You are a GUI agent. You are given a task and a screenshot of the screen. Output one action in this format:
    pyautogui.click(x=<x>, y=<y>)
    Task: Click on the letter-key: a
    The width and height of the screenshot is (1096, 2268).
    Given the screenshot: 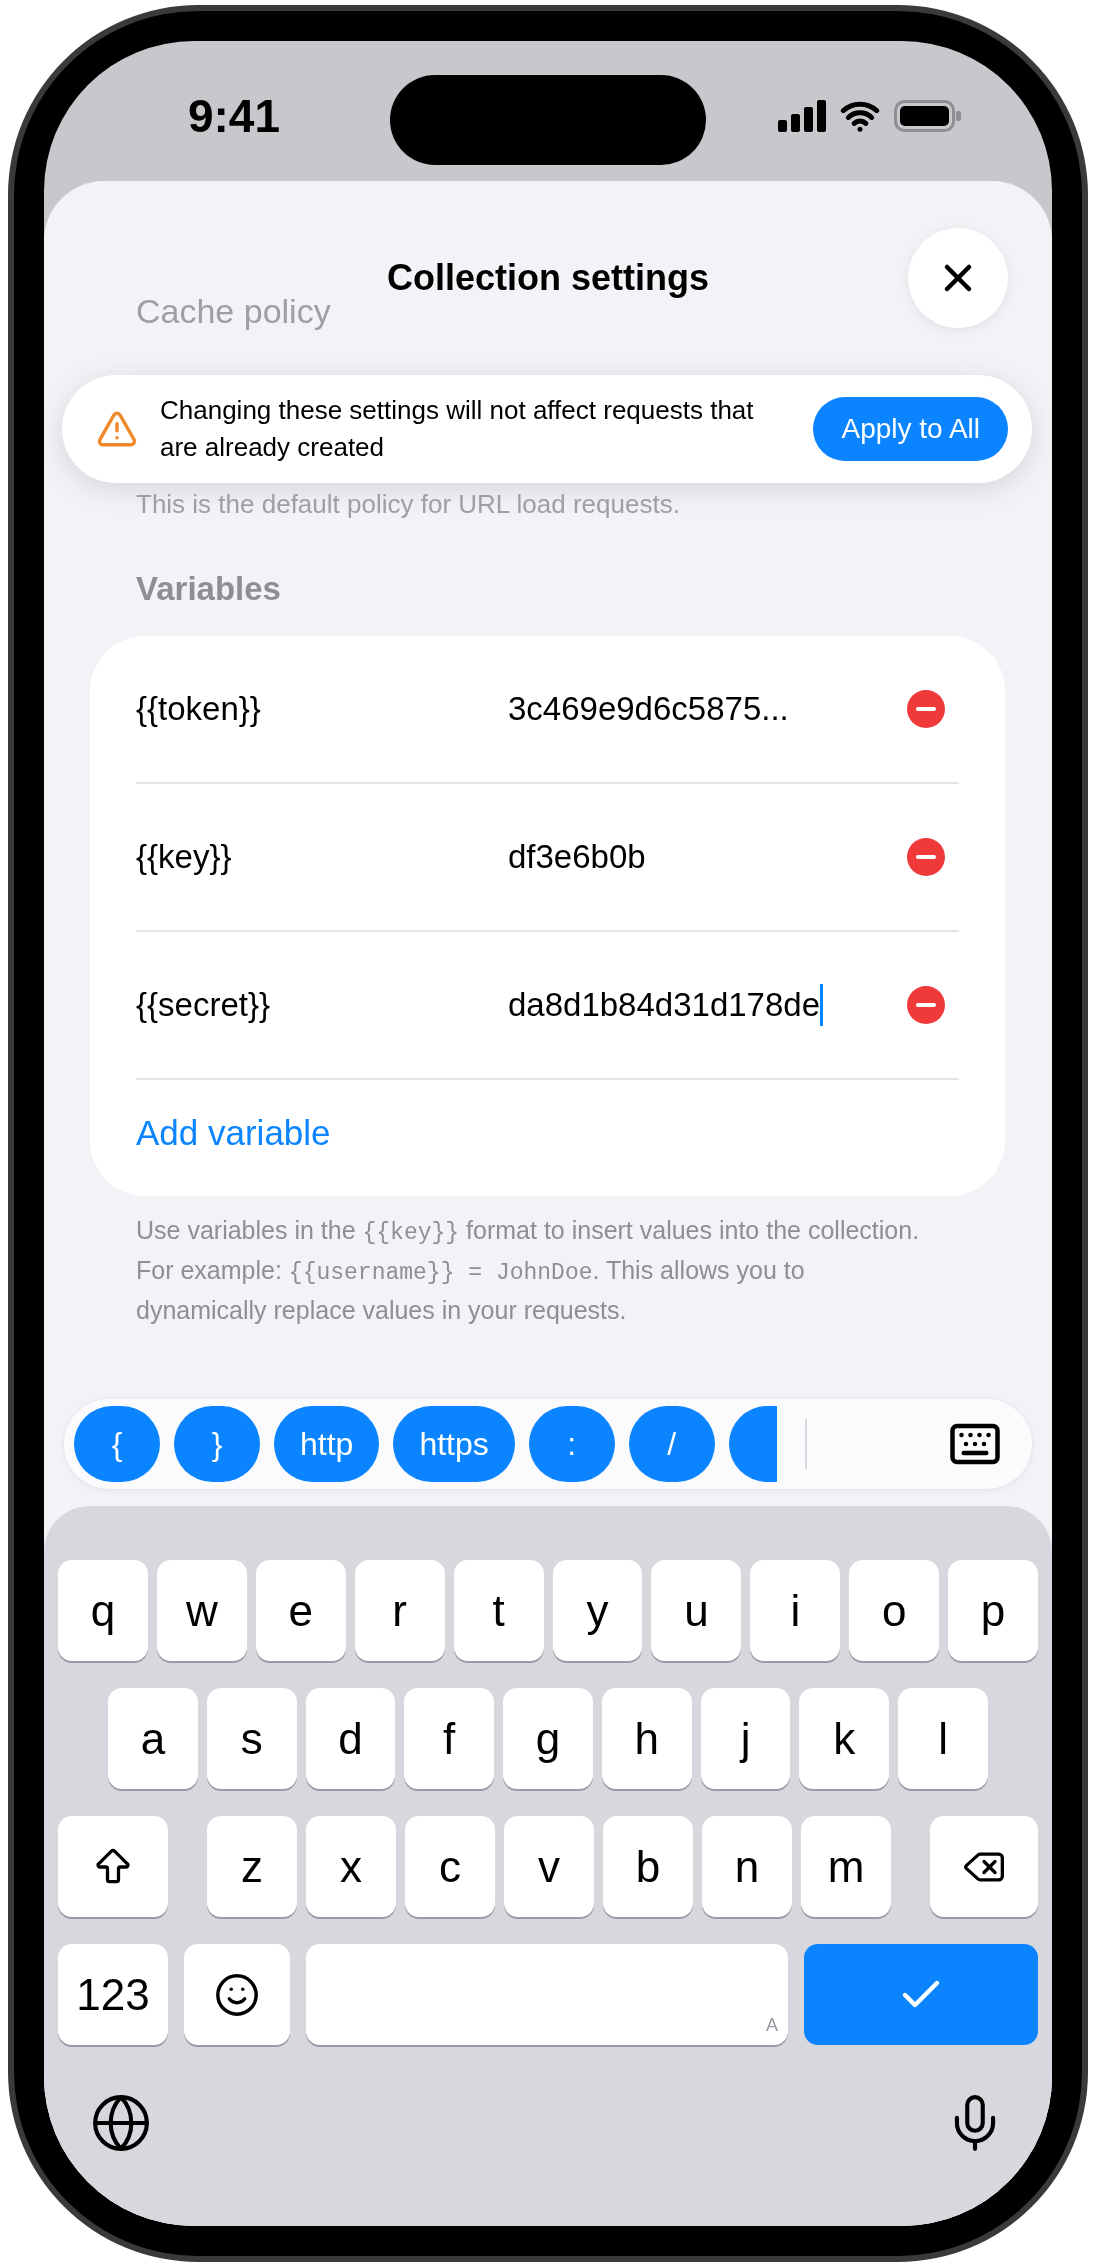 What is the action you would take?
    pyautogui.click(x=153, y=1738)
    